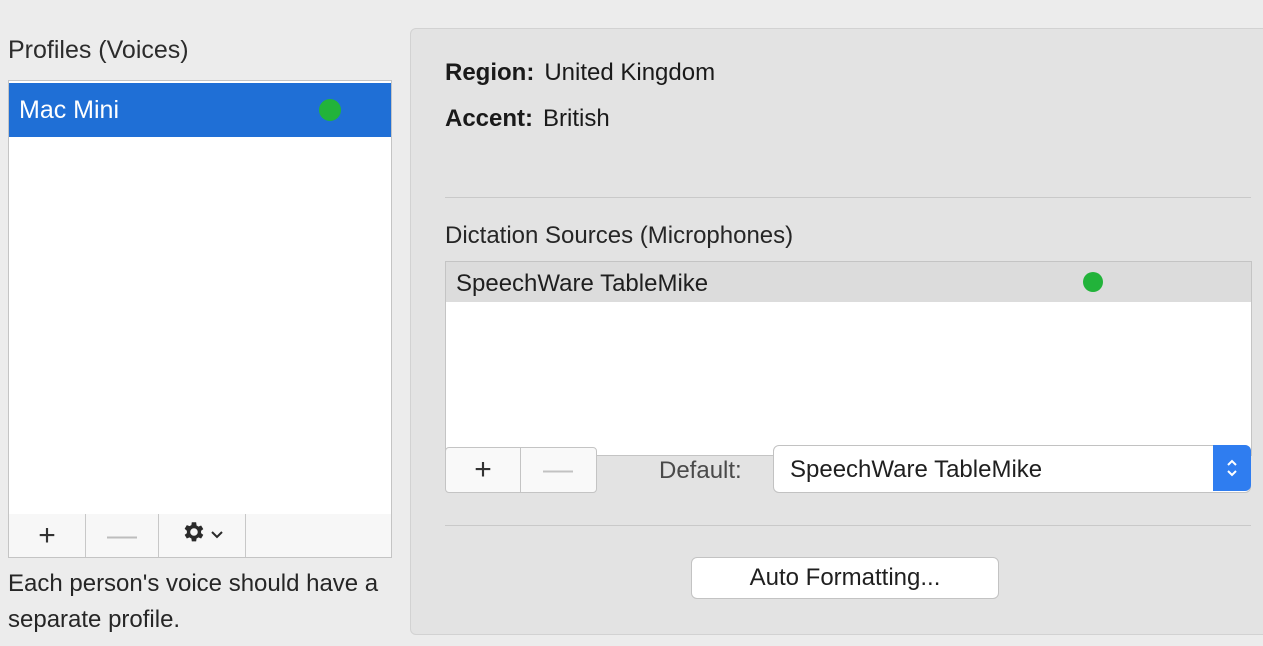 Image resolution: width=1263 pixels, height=646 pixels. I want to click on accent-value: British, so click(576, 118).